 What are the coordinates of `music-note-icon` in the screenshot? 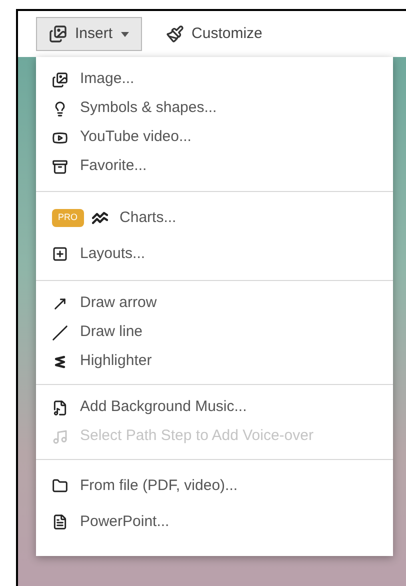 It's located at (60, 436).